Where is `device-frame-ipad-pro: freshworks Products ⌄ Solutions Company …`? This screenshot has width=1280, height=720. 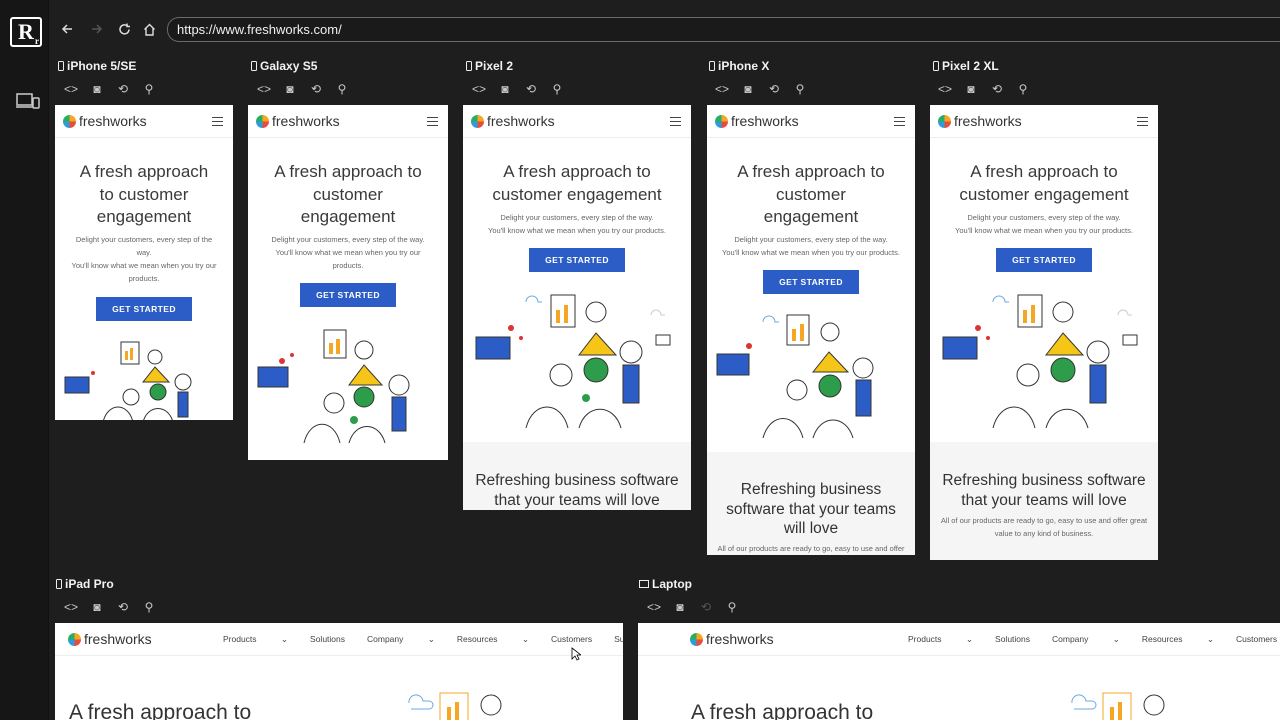
device-frame-ipad-pro: freshworks Products ⌄ Solutions Company … is located at coordinates (339, 671).